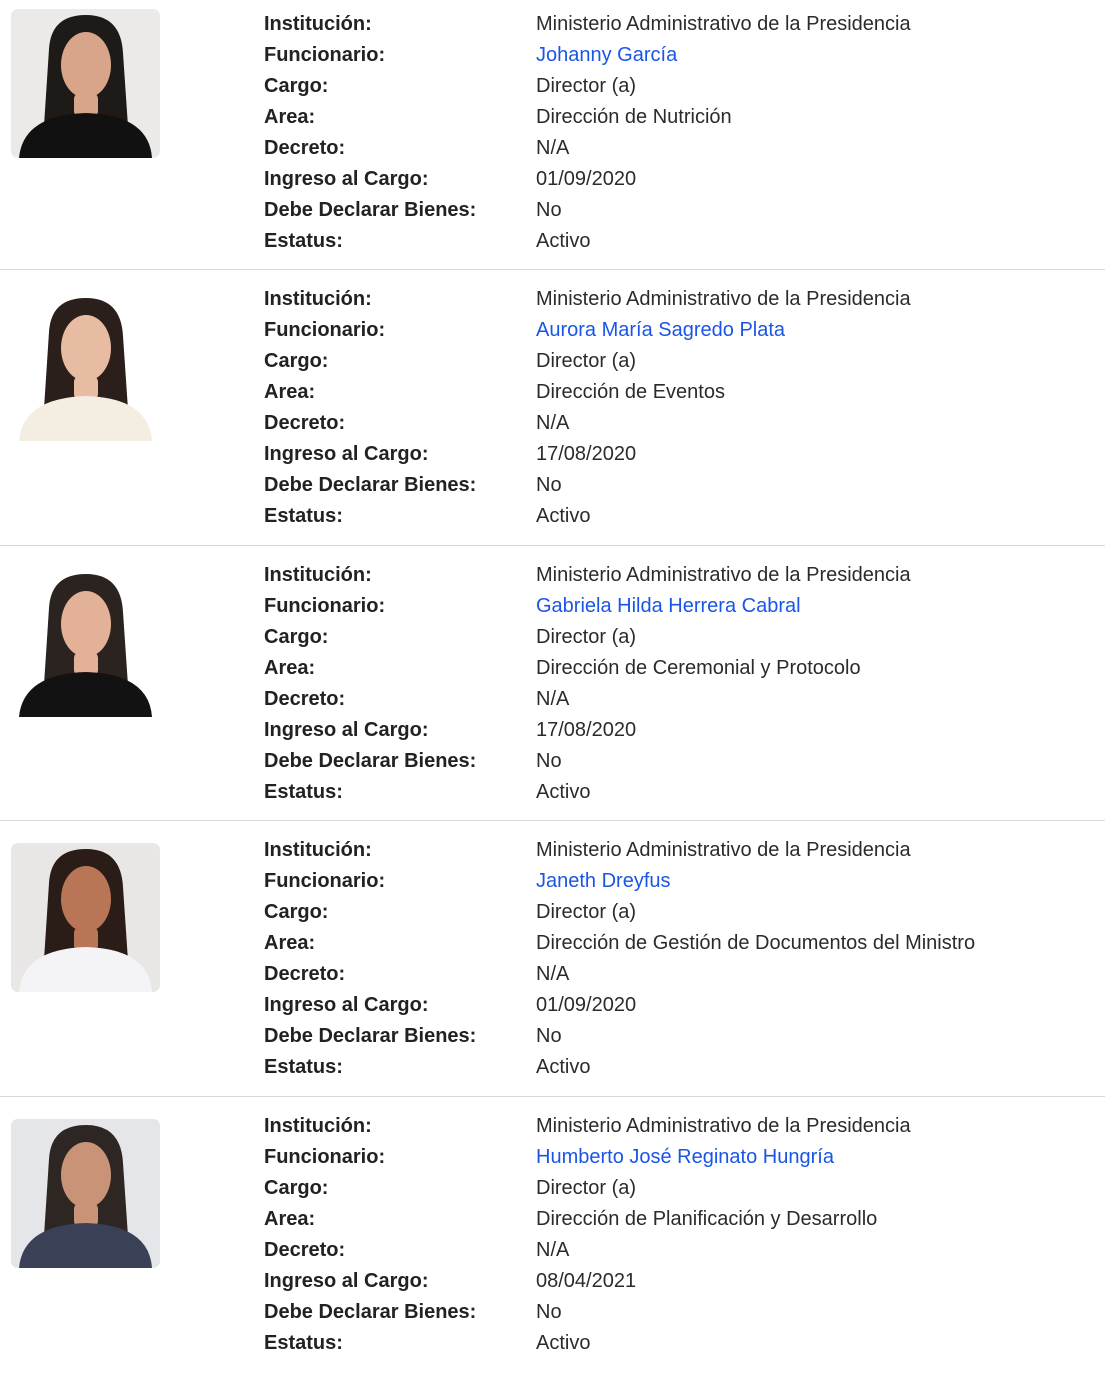 This screenshot has width=1105, height=1378. Describe the element at coordinates (603, 881) in the screenshot. I see `official-name-link: Janeth Dreyfus` at that location.